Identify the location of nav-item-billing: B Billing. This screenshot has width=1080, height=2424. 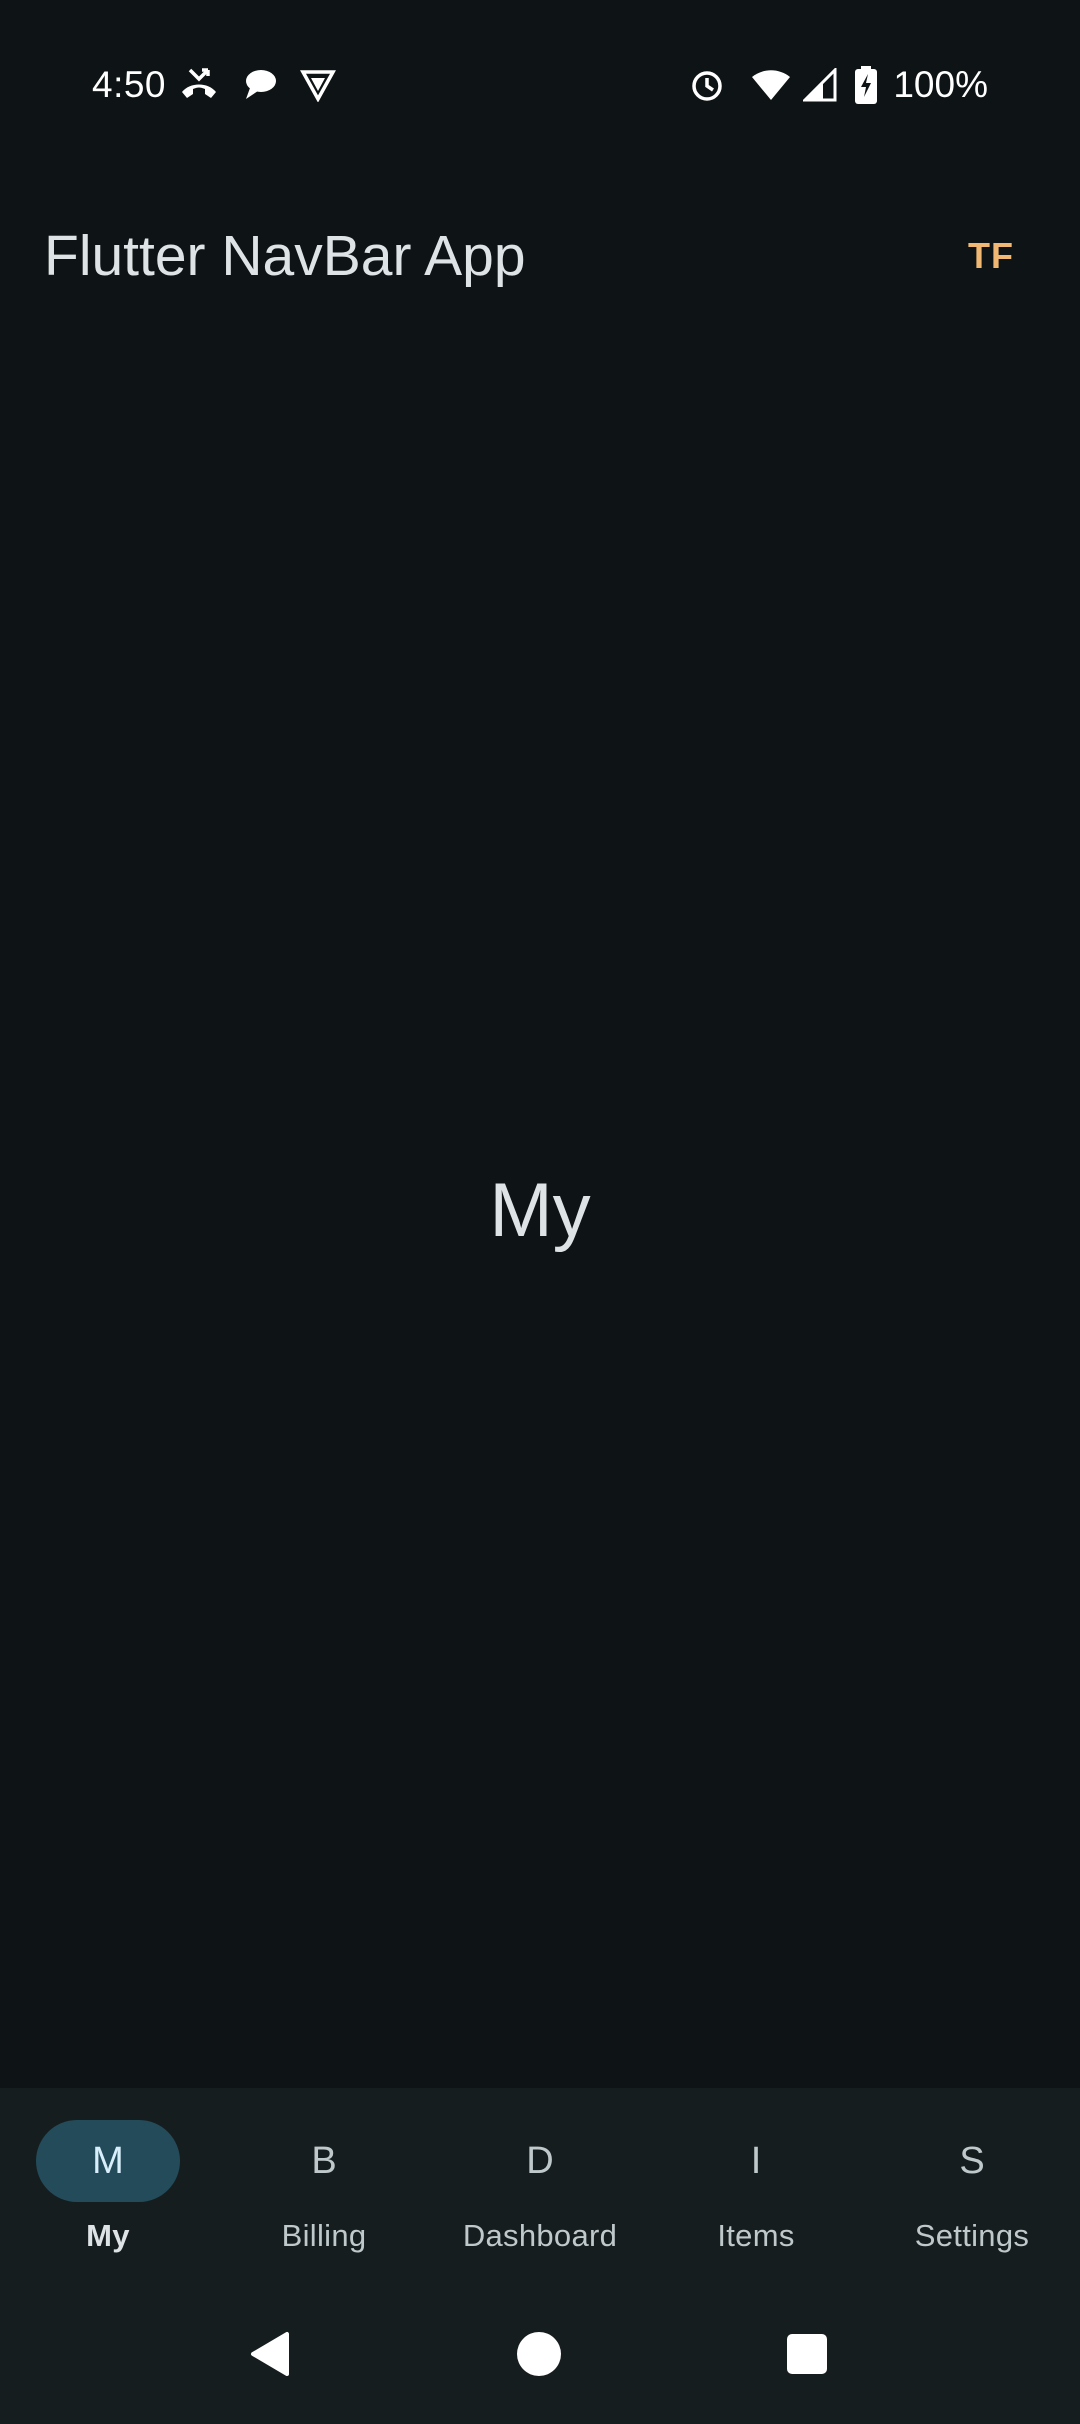
(324, 2186).